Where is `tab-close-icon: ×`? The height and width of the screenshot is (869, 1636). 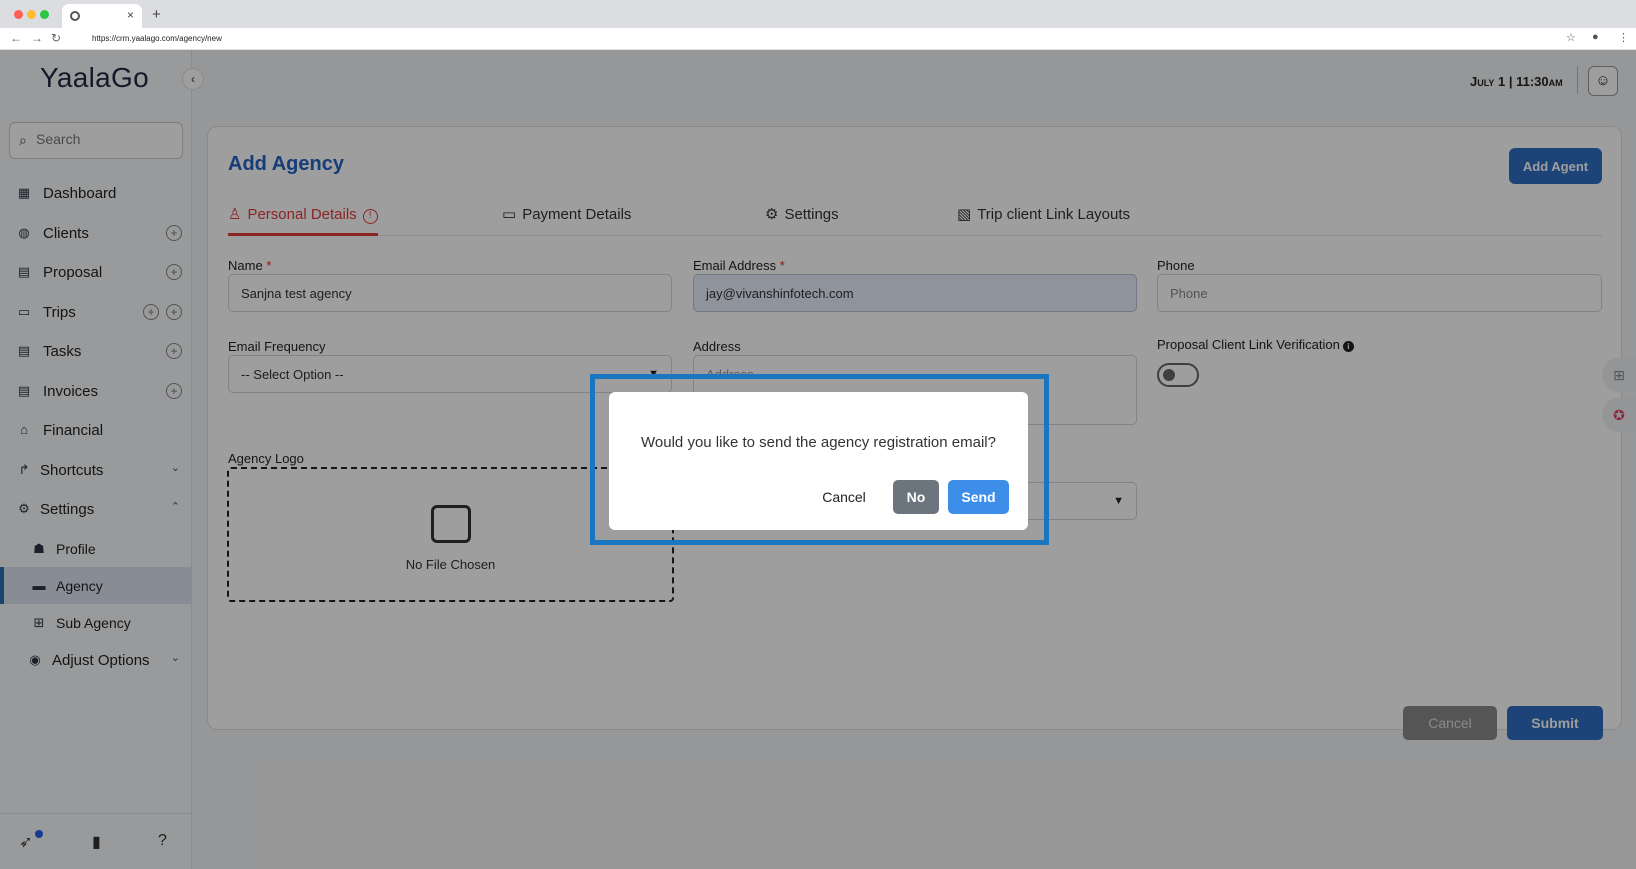 tab-close-icon: × is located at coordinates (130, 15).